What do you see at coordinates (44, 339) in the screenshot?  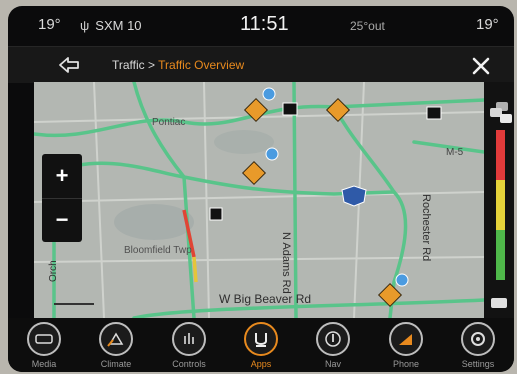 I see `media-icon` at bounding box center [44, 339].